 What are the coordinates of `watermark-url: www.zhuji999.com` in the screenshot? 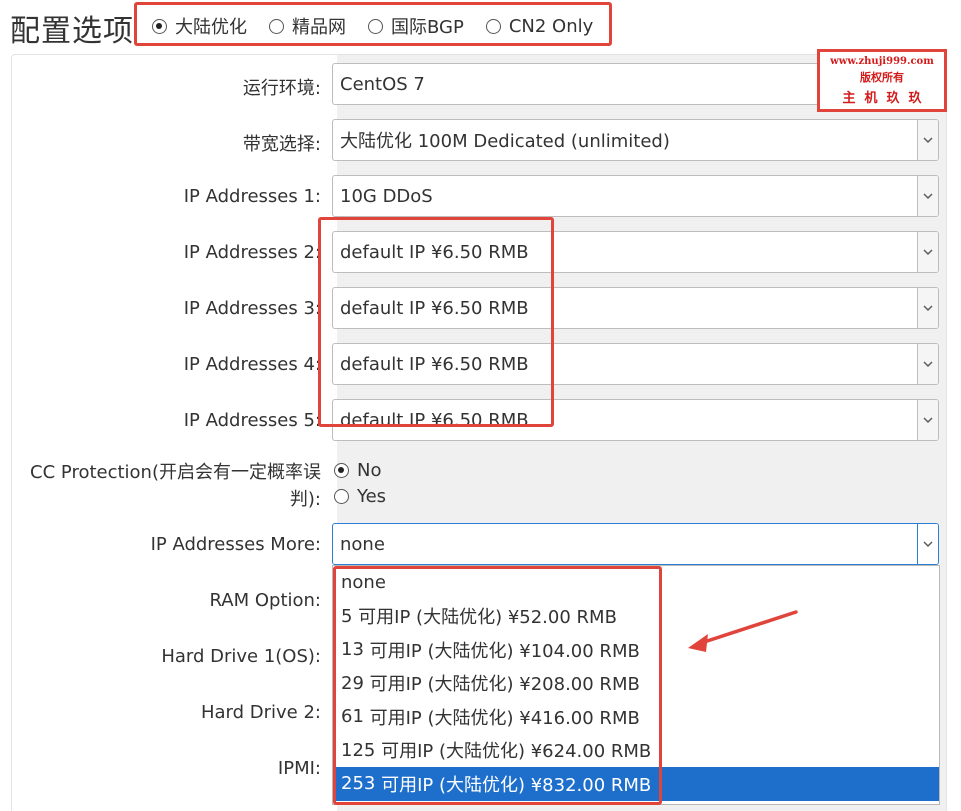 It's located at (882, 61).